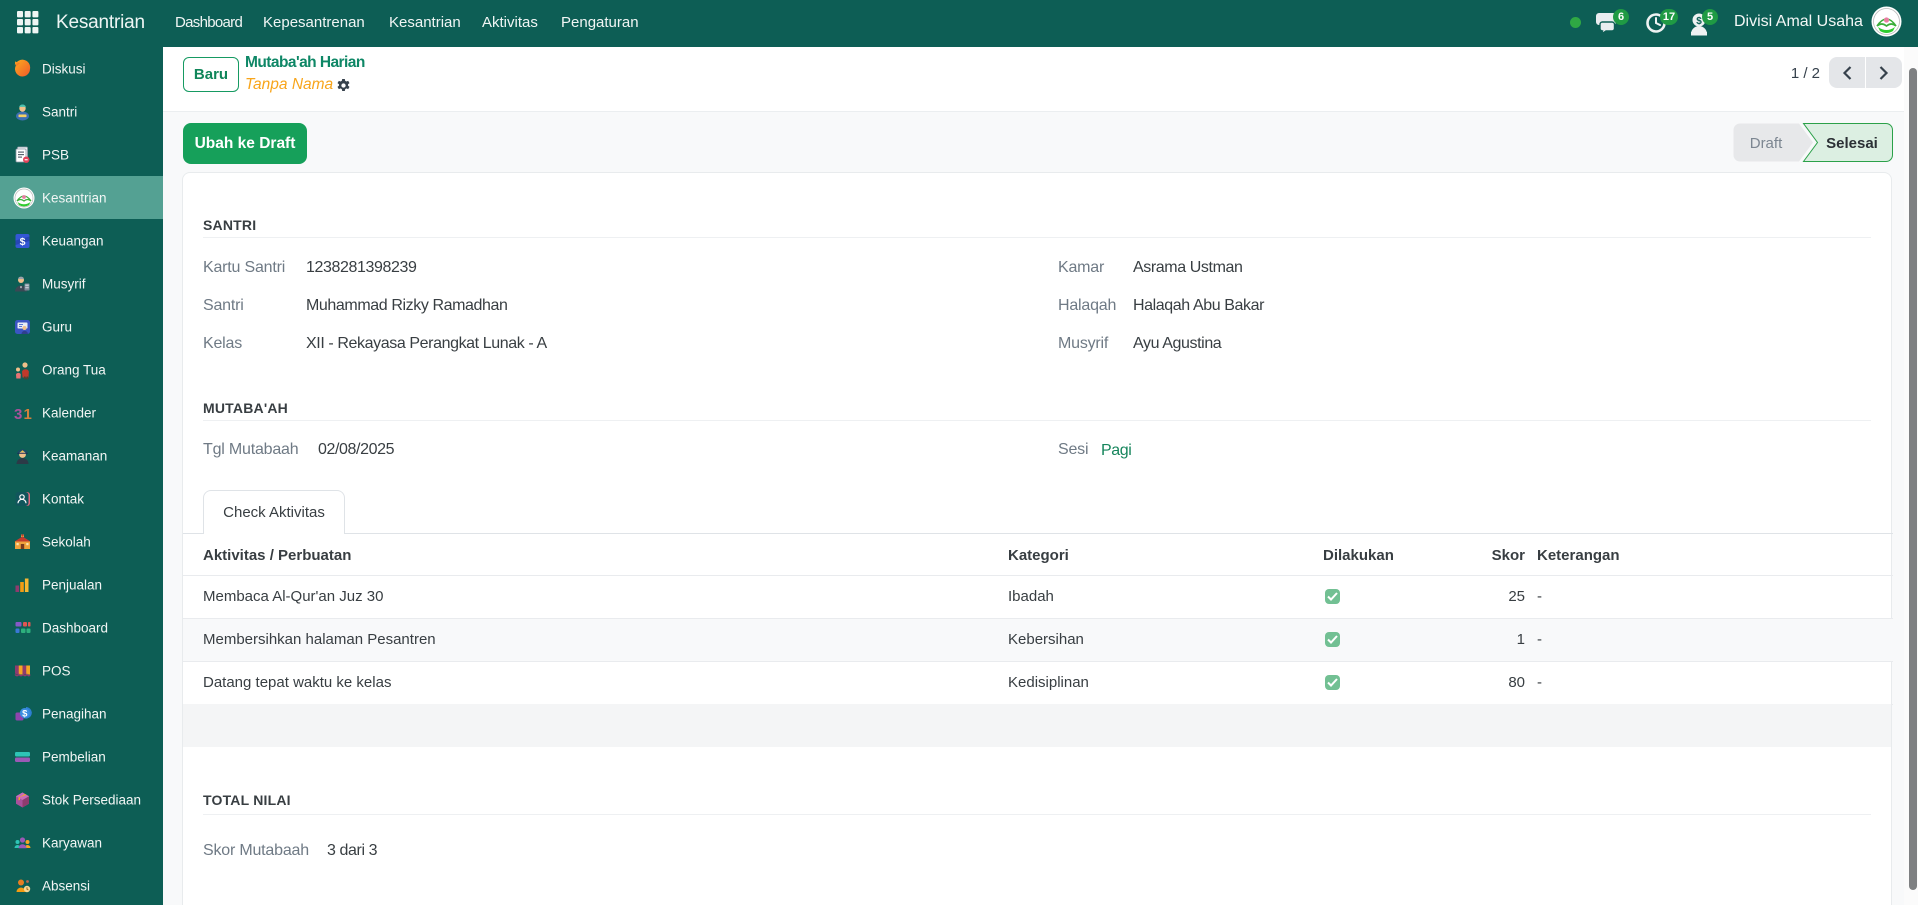 The width and height of the screenshot is (1918, 907). I want to click on svg-text: 1, so click(28, 414).